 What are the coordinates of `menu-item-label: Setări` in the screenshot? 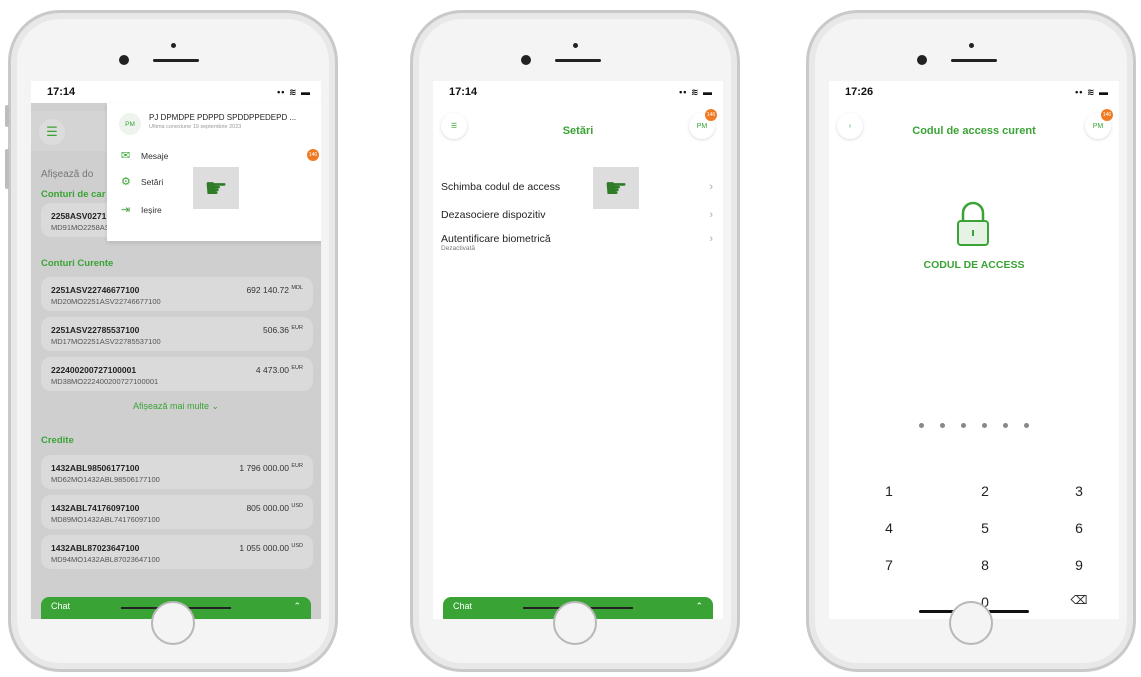 It's located at (152, 181).